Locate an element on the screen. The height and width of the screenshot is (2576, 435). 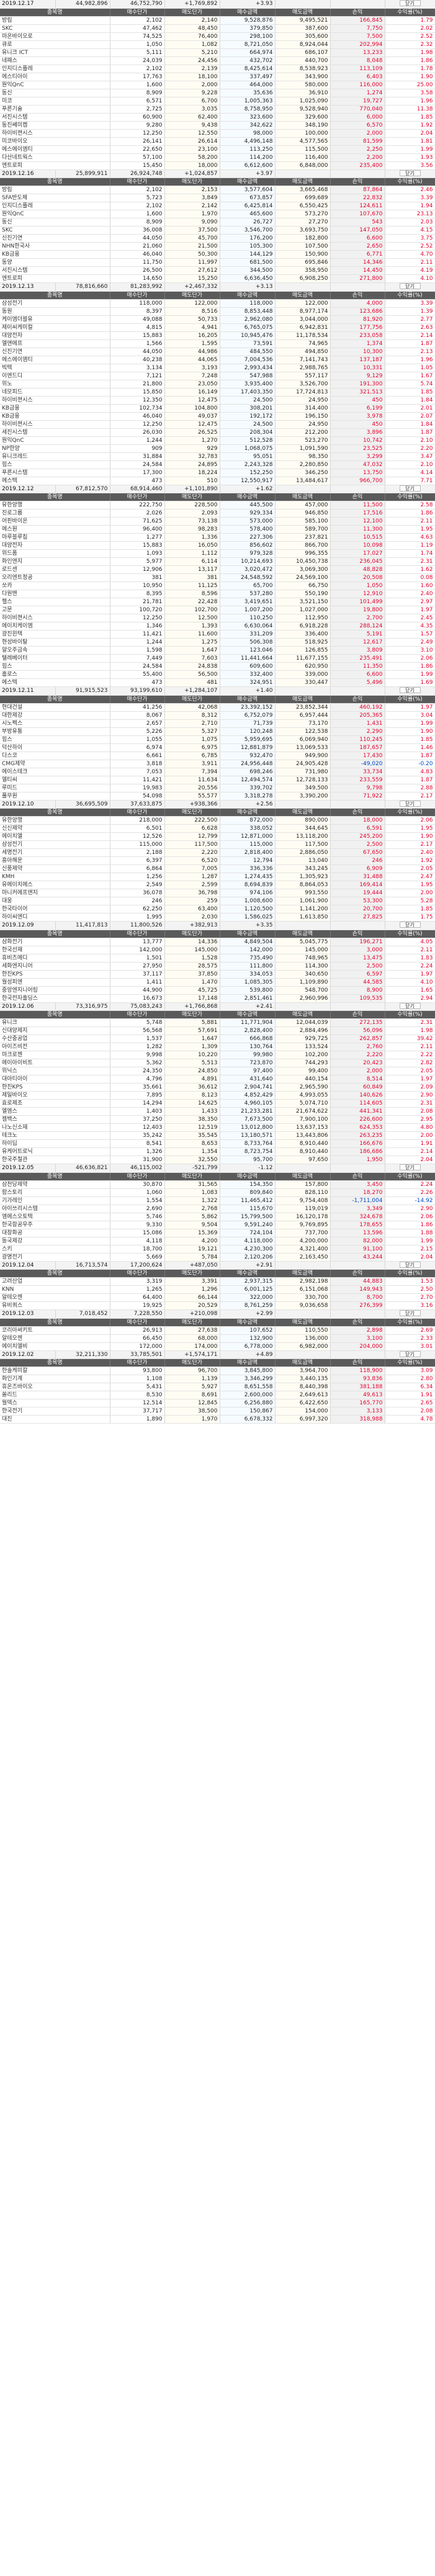
profit-loss: 191,300 is located at coordinates (357, 384).